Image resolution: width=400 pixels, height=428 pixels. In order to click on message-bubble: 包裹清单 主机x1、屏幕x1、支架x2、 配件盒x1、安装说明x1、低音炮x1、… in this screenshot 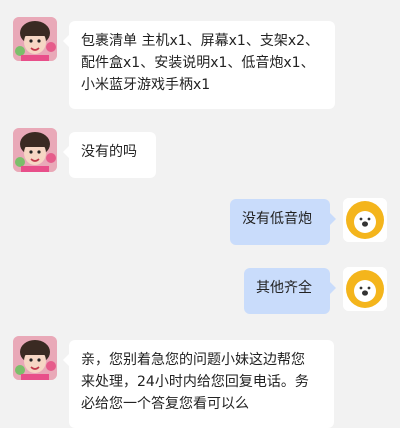, I will do `click(199, 65)`.